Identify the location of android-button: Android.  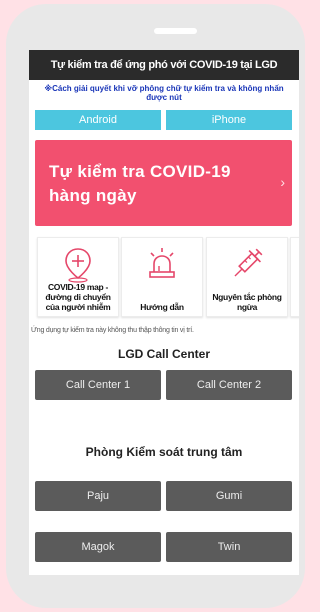
(98, 120).